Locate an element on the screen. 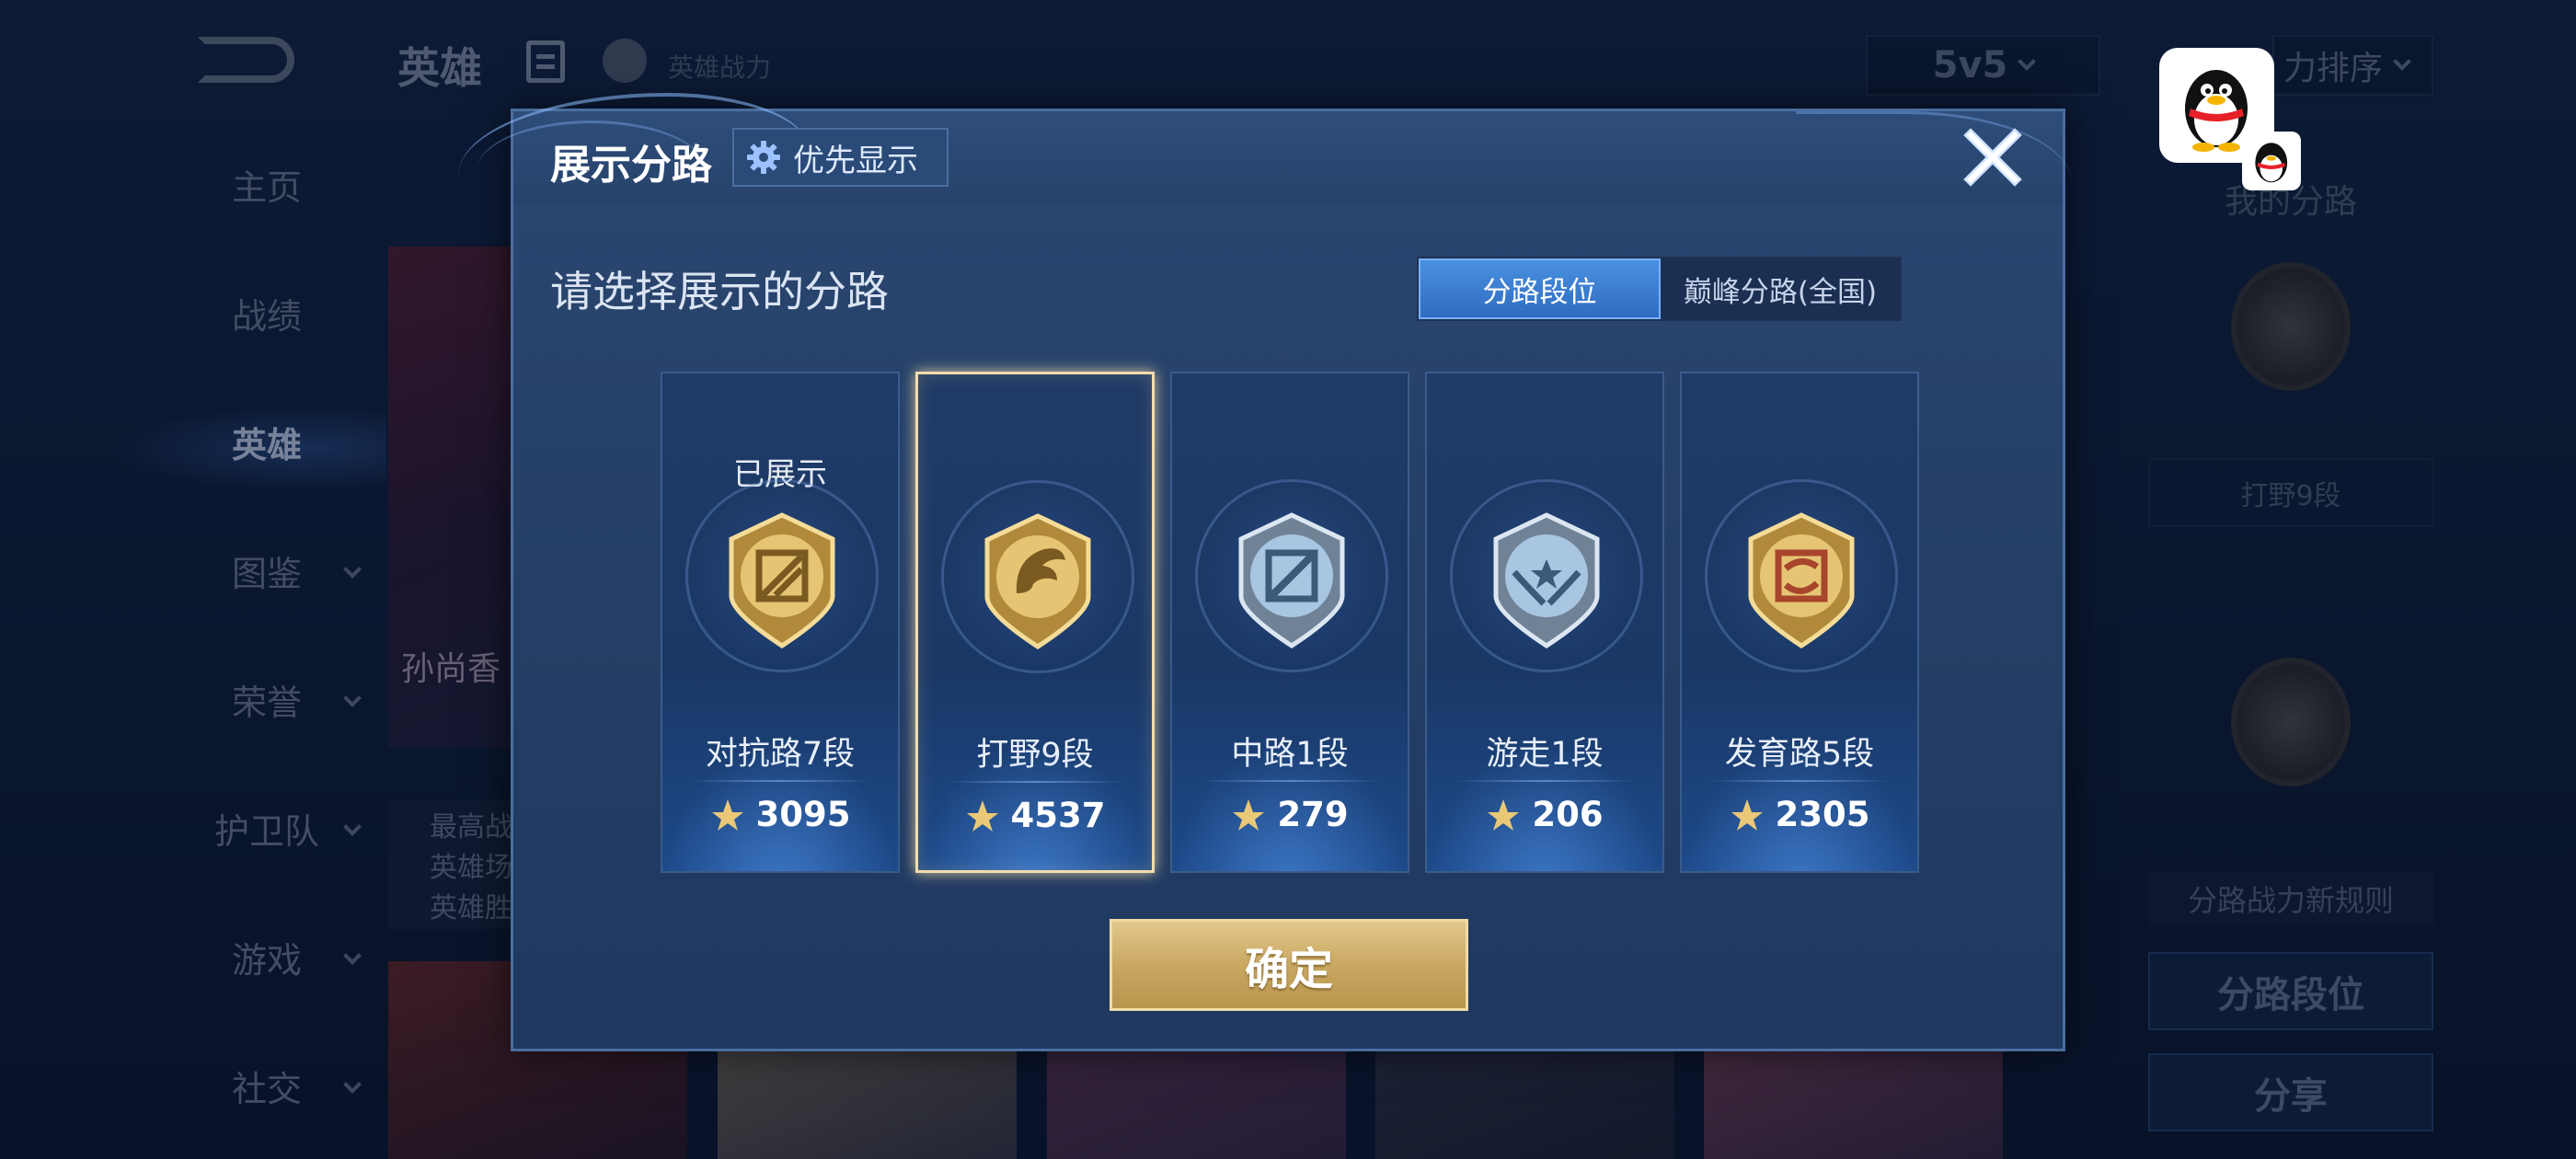 The image size is (2576, 1159). lane-score-value: 4537 is located at coordinates (1058, 815).